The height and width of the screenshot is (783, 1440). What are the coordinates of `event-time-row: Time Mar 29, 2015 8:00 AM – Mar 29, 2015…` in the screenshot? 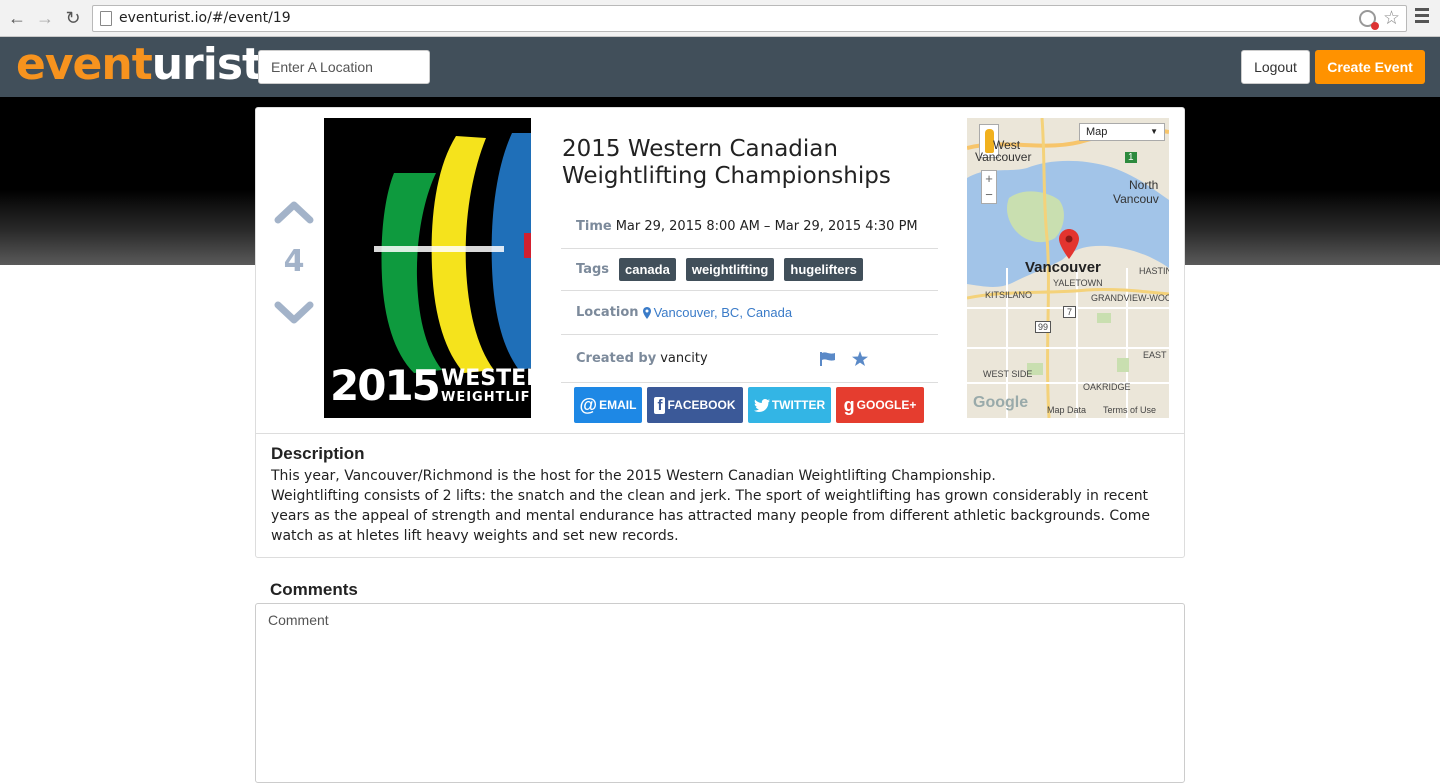 It's located at (749, 226).